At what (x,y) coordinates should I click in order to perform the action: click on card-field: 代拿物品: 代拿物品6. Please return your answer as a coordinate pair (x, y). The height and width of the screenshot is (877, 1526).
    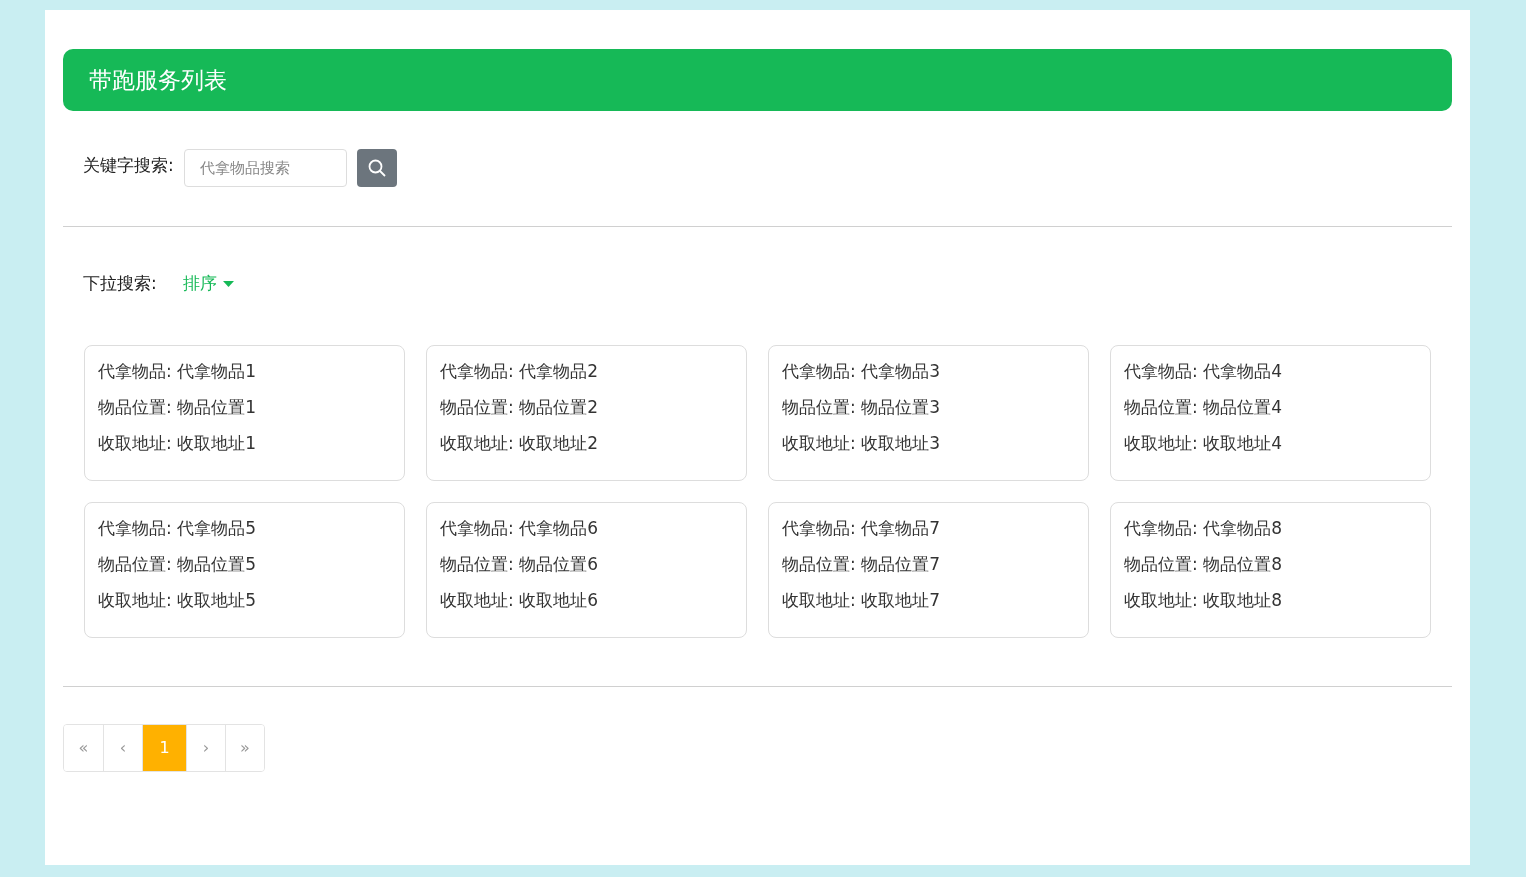
    Looking at the image, I should click on (586, 528).